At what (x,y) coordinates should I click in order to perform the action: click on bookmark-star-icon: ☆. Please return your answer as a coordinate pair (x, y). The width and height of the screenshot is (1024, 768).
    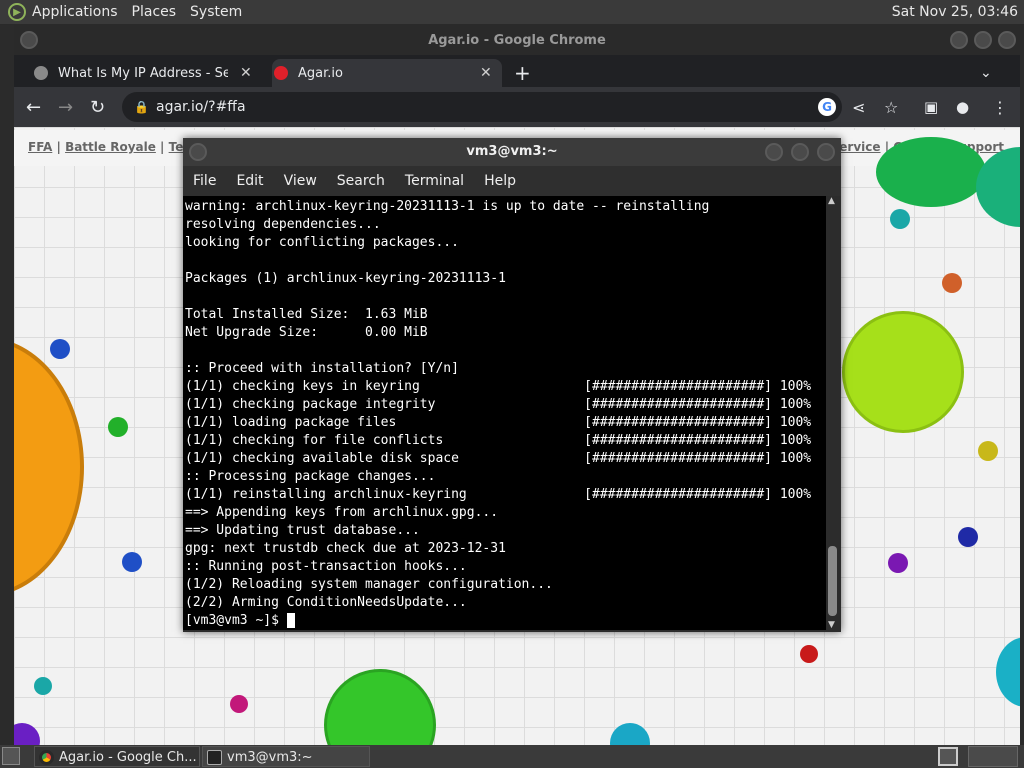
    Looking at the image, I should click on (891, 107).